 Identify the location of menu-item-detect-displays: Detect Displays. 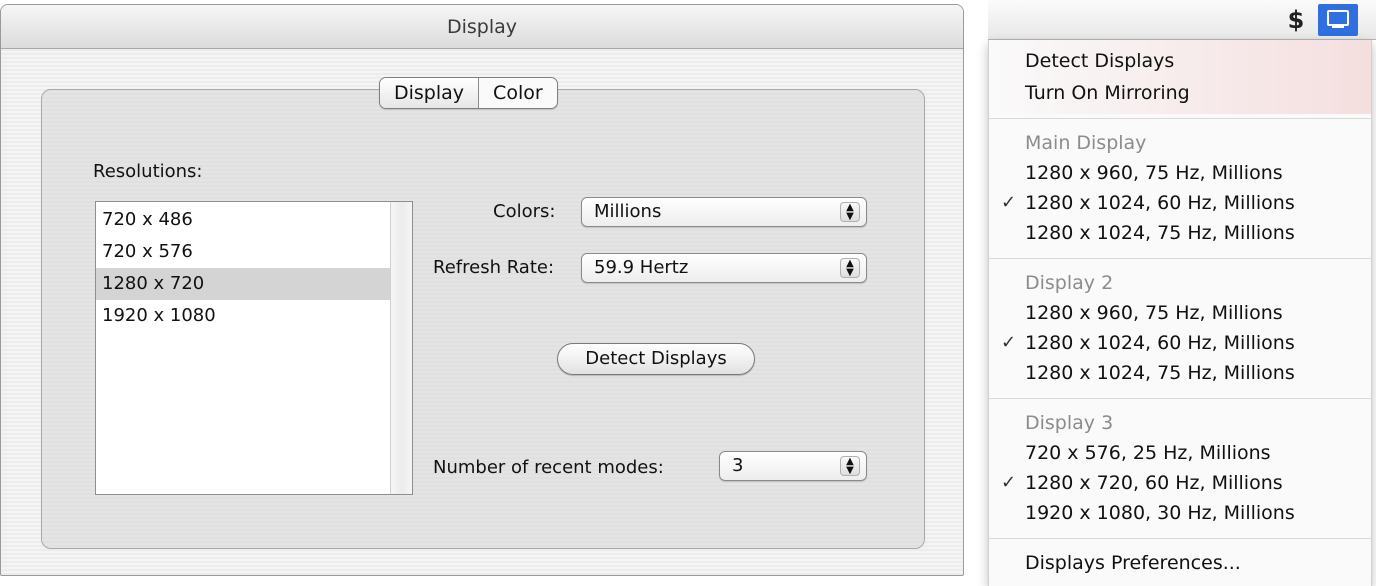
(1180, 61).